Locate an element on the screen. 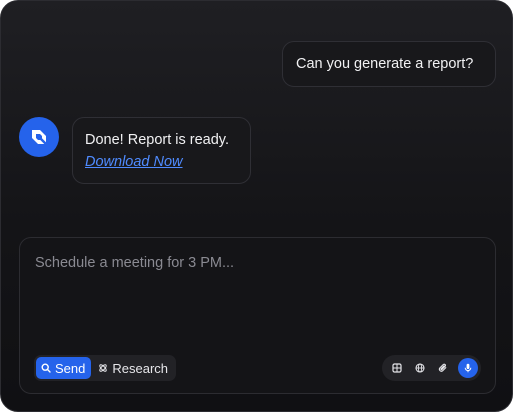  web-search-button is located at coordinates (420, 368).